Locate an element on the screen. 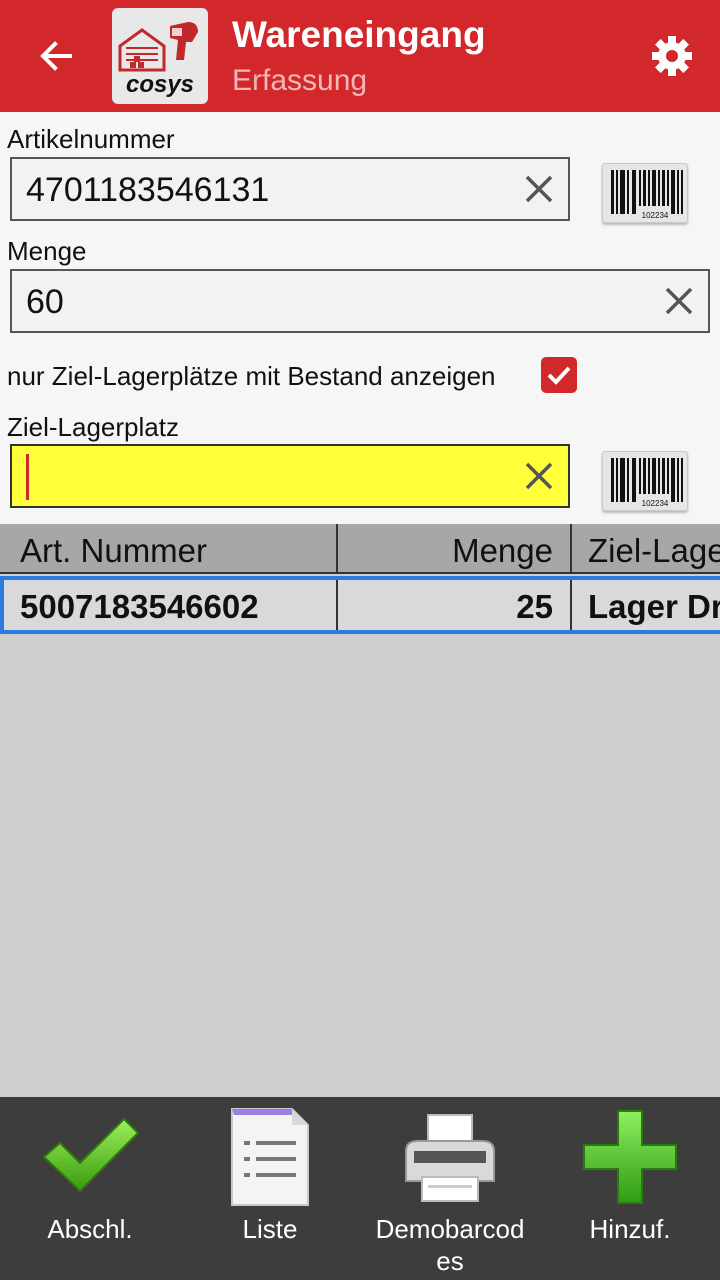 The width and height of the screenshot is (720, 1280). article-number-field: 4701183546131 is located at coordinates (290, 189).